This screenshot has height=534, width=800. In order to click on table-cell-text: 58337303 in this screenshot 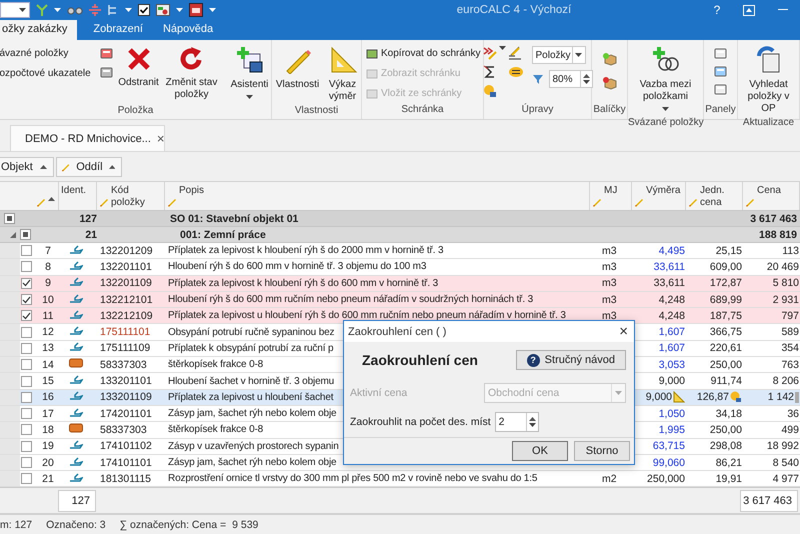, I will do `click(123, 364)`.